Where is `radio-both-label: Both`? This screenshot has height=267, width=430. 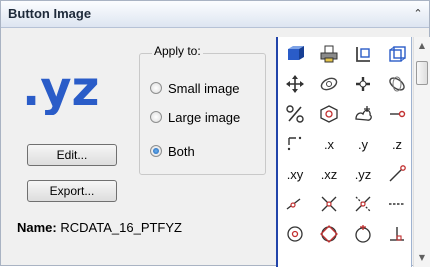
radio-both-label: Both is located at coordinates (181, 151).